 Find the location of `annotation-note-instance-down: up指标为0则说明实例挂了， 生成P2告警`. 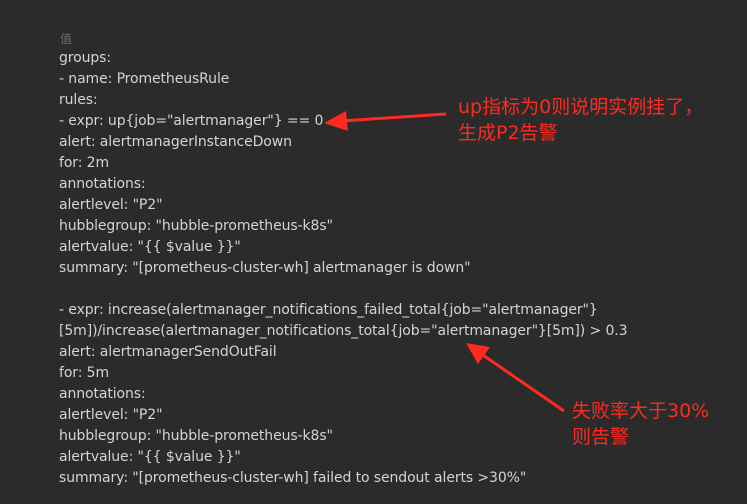

annotation-note-instance-down: up指标为0则说明实例挂了， 生成P2告警 is located at coordinates (580, 120).